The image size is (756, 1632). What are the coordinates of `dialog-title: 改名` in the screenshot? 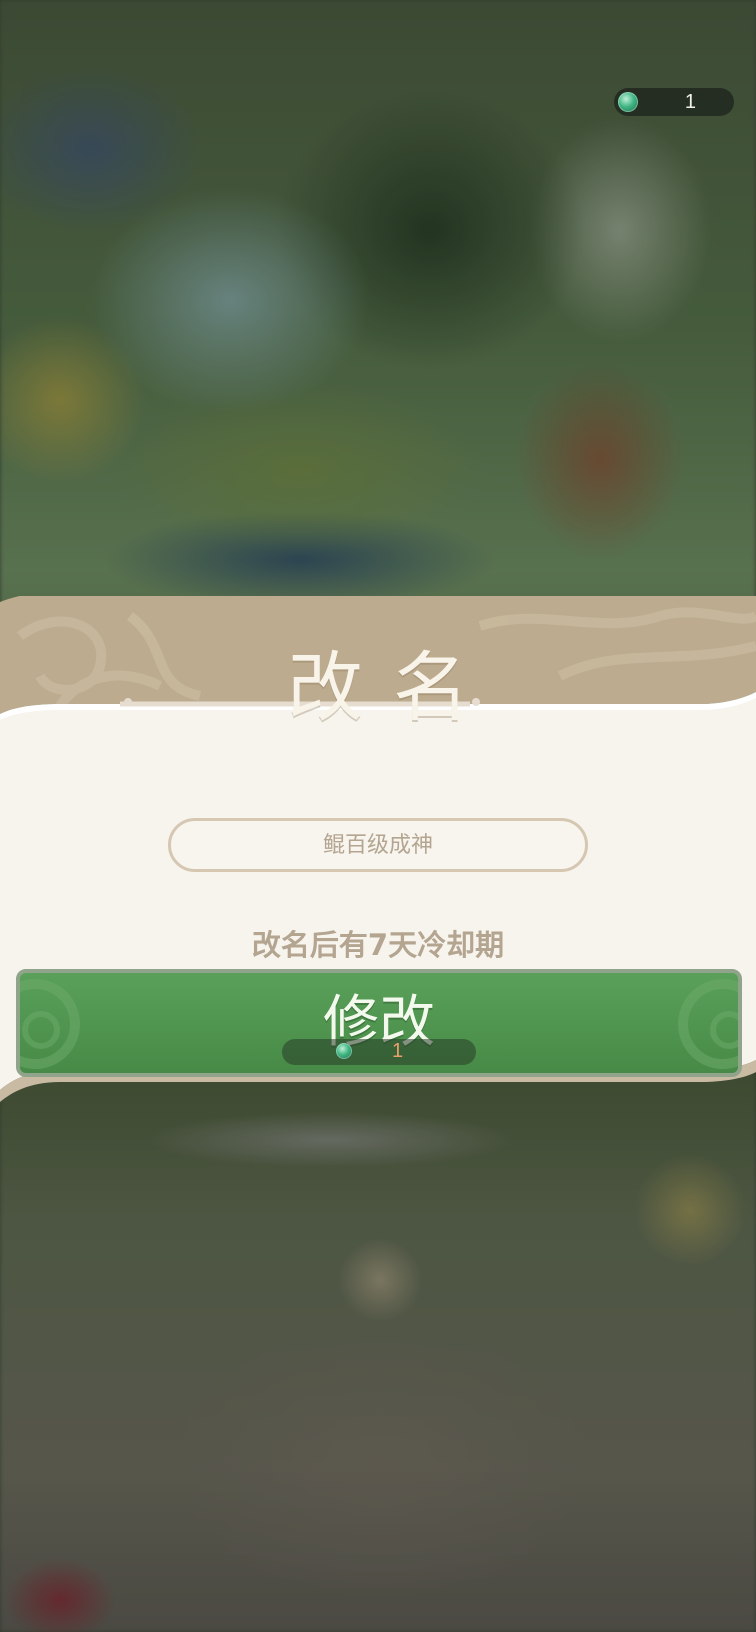 It's located at (393, 687).